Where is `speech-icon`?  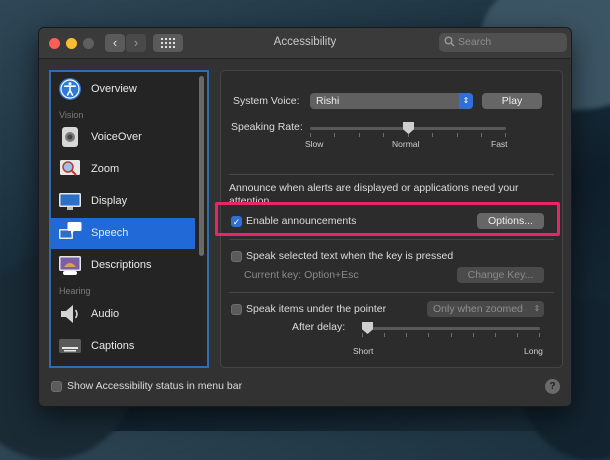
speech-icon is located at coordinates (70, 230).